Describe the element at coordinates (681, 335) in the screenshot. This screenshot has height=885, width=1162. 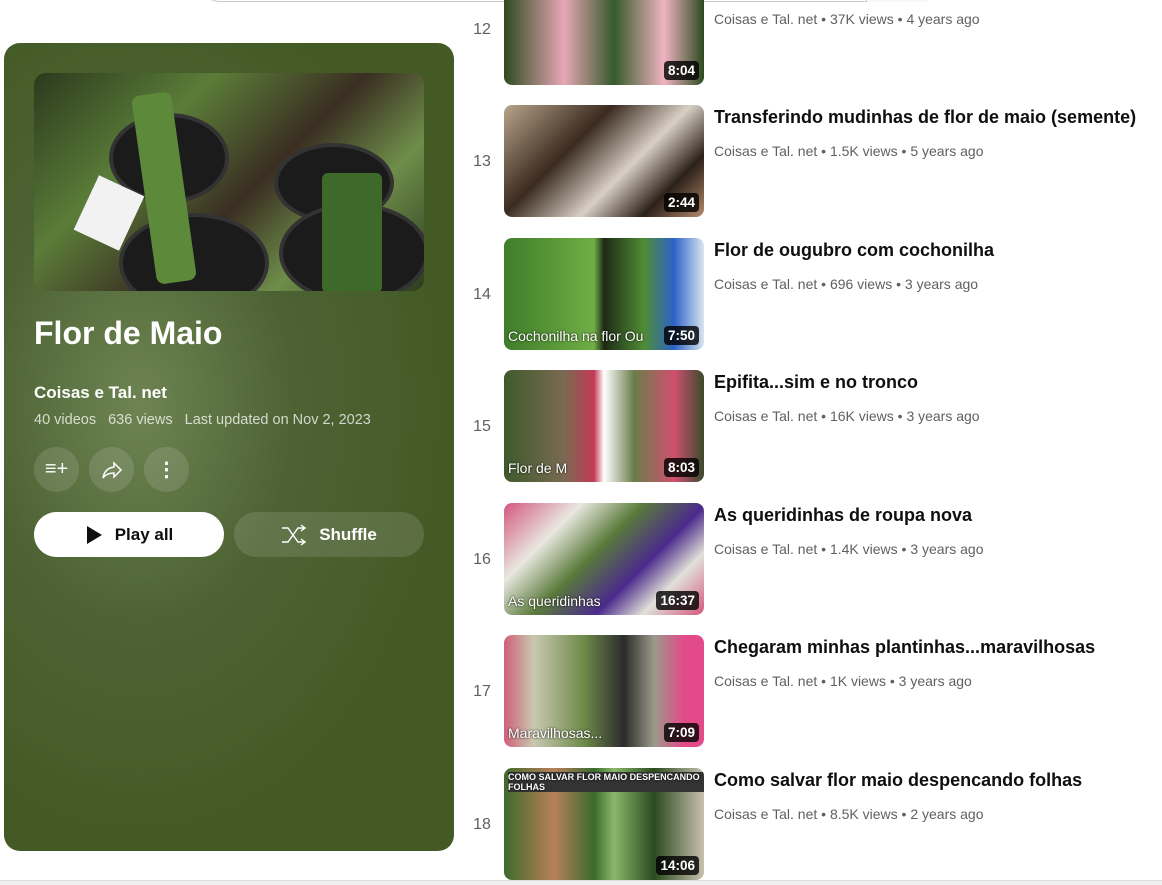
I see `duration-badge: 7:50` at that location.